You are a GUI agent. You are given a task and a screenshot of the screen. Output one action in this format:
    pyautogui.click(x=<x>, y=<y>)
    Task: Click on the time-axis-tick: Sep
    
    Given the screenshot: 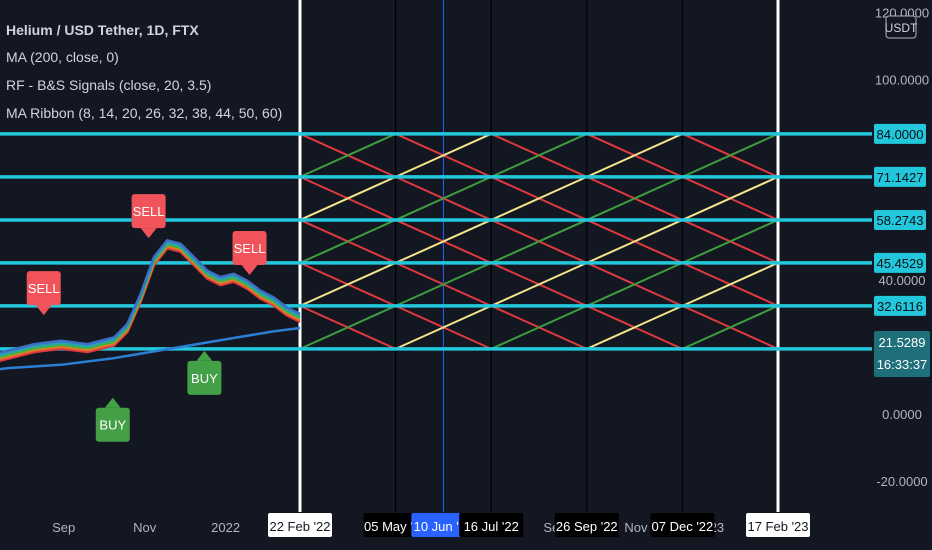 What is the action you would take?
    pyautogui.click(x=63, y=527)
    